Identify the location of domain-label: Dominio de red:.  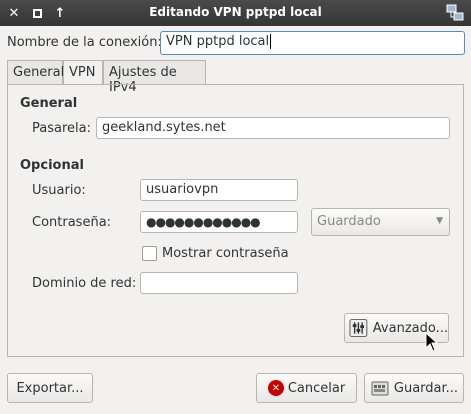
(84, 283).